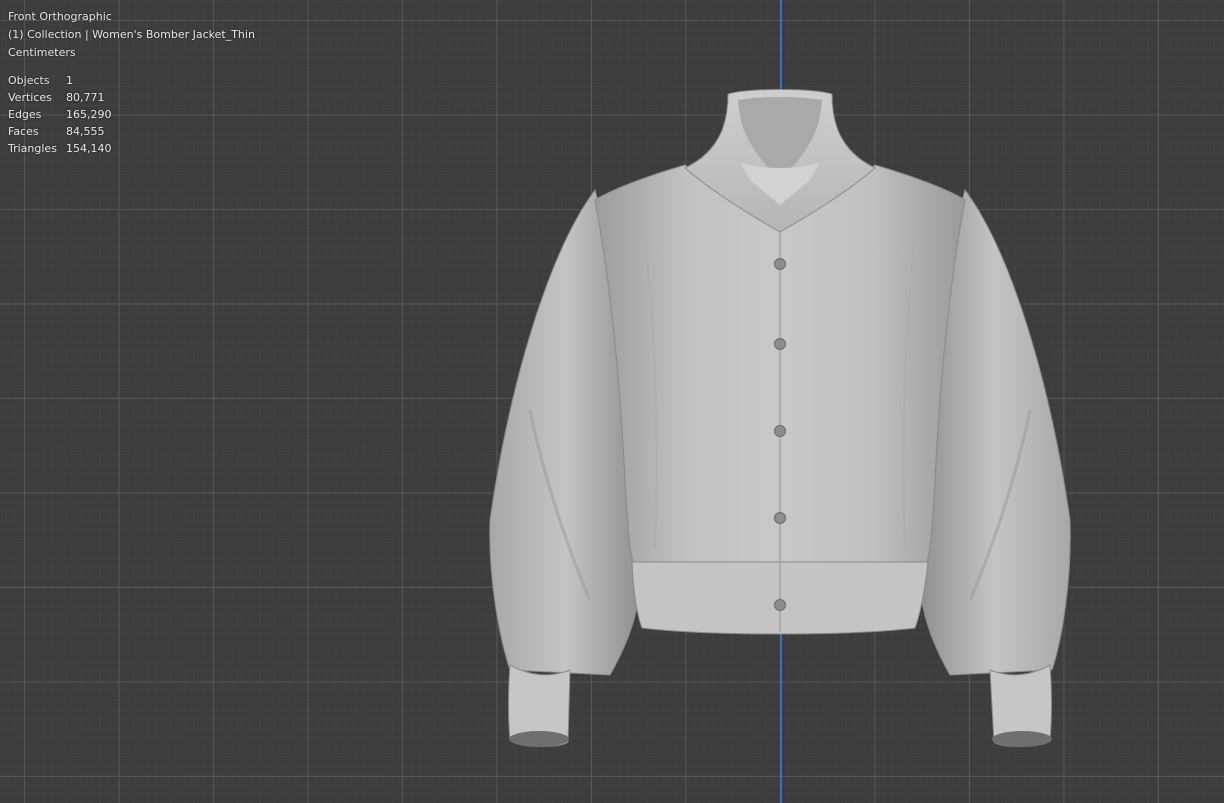  I want to click on stat-value-vertices: 80,771, so click(85, 97).